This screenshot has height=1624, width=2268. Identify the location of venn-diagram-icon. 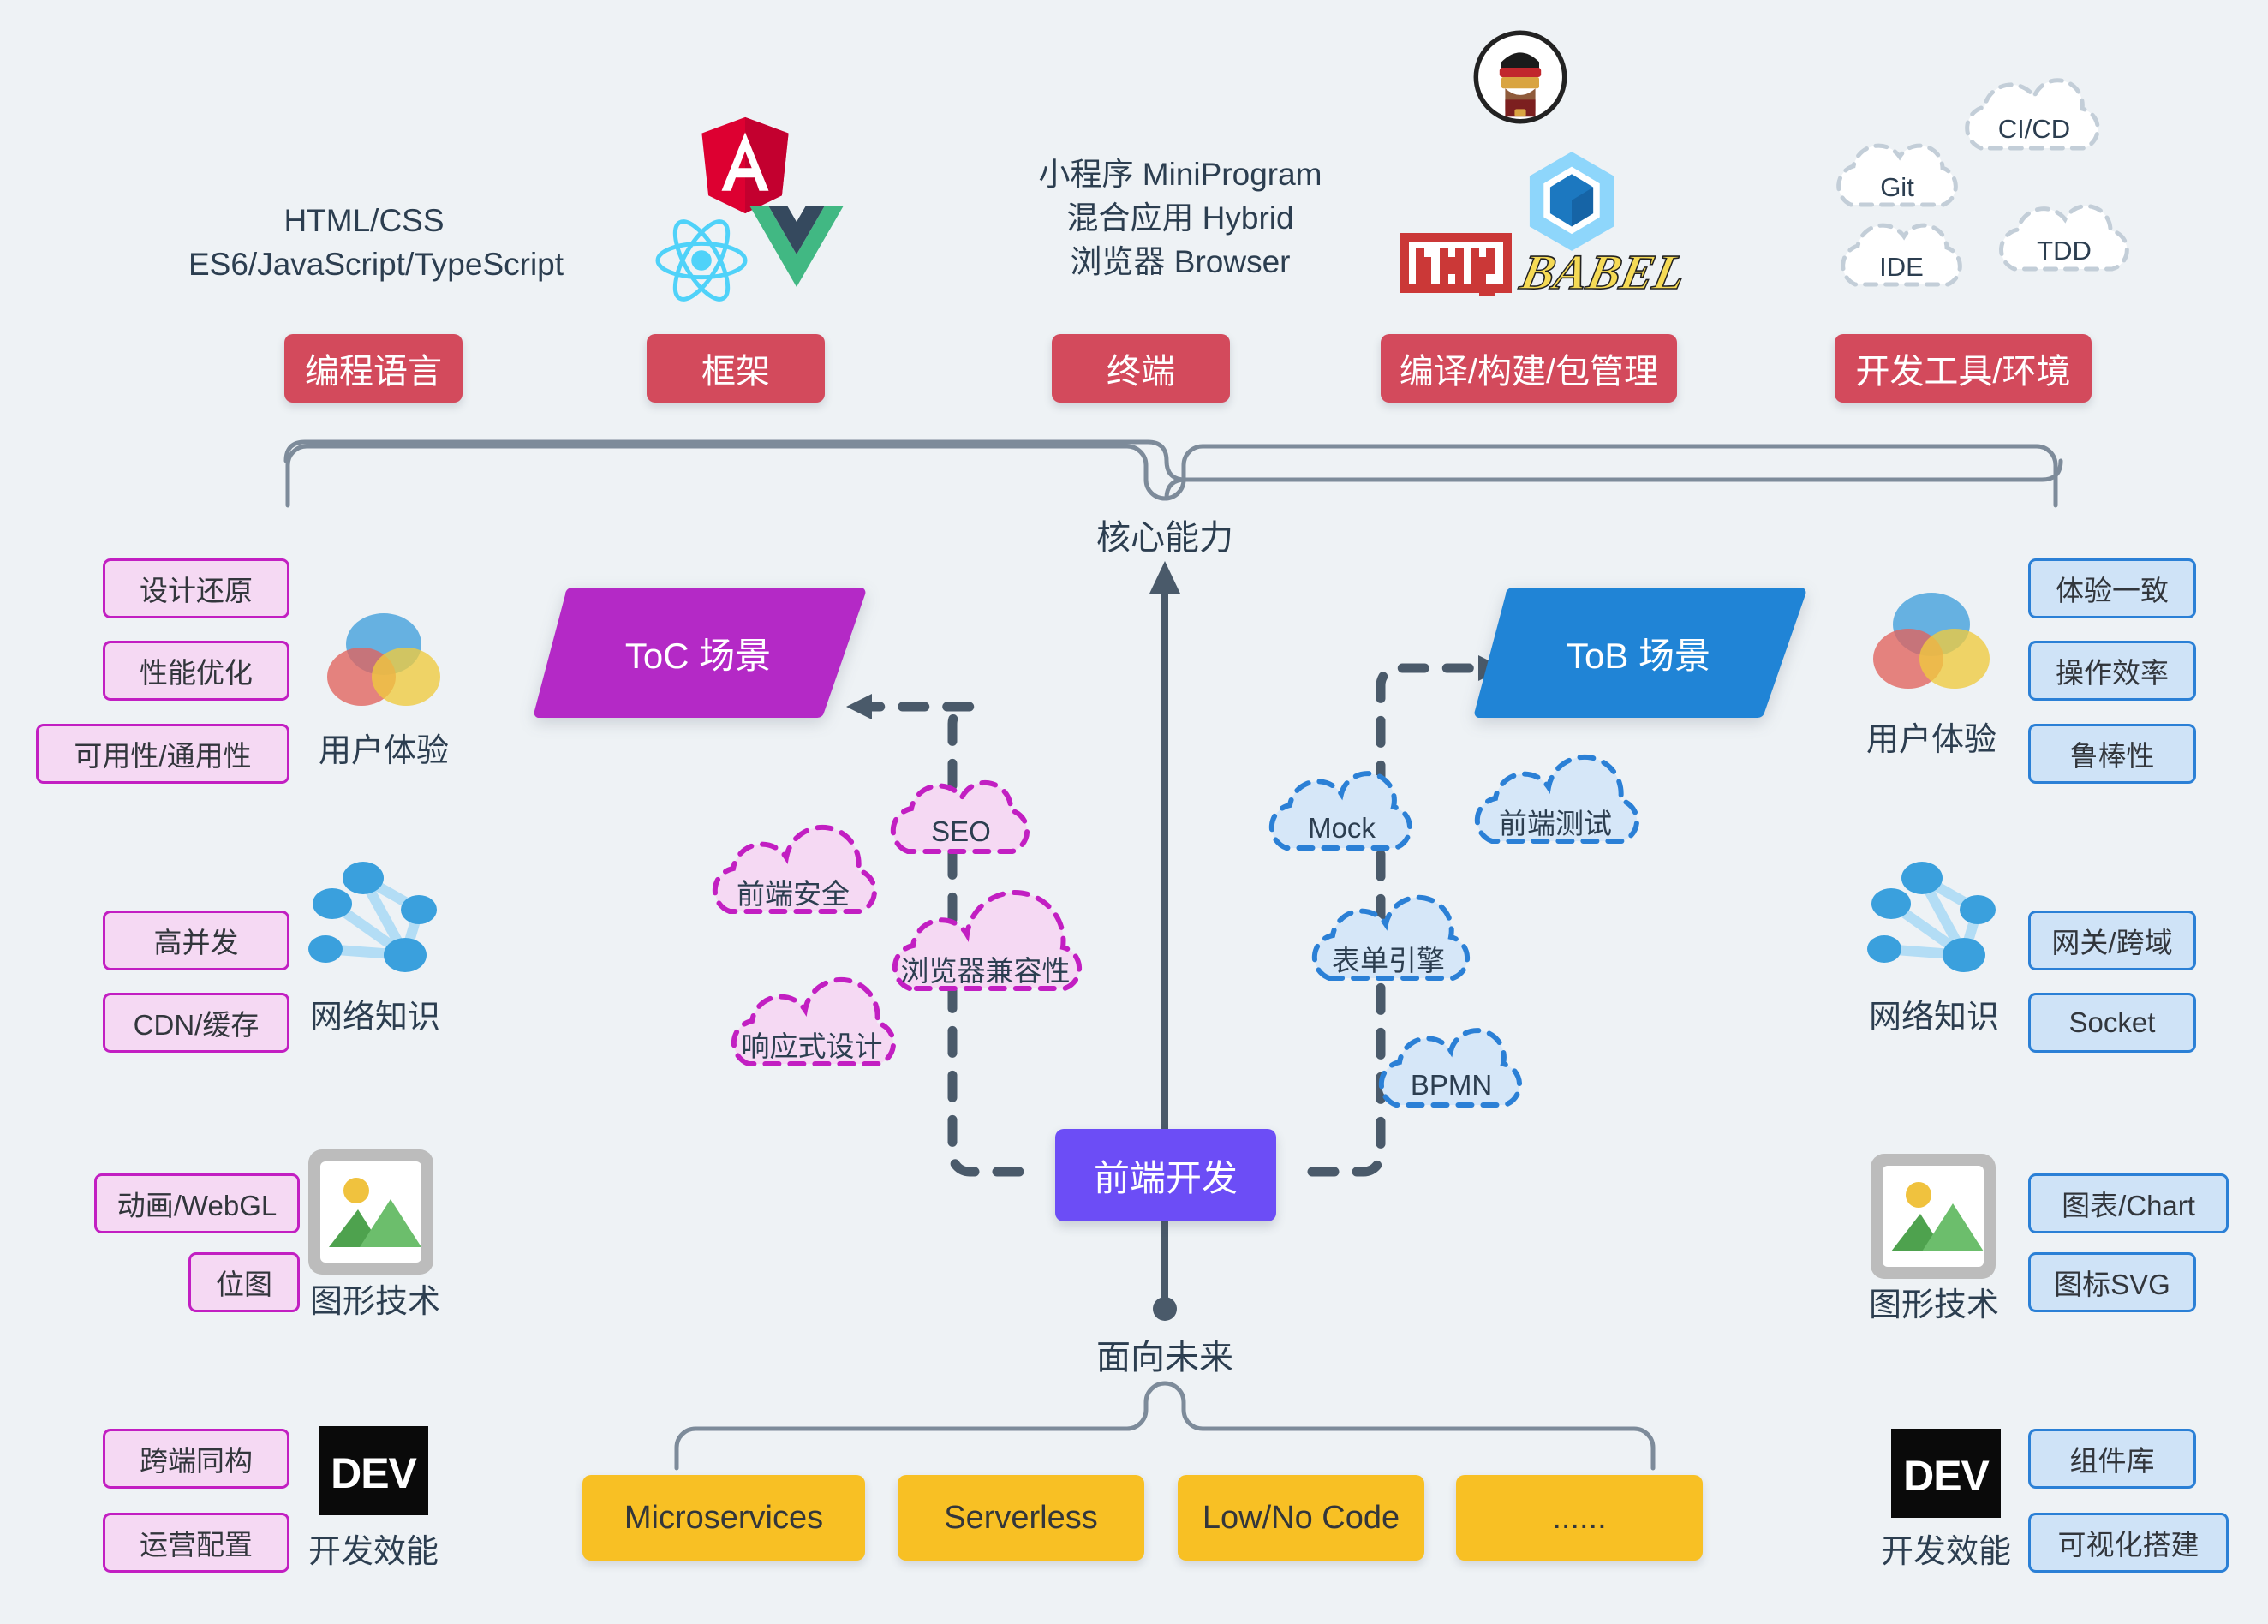
(384, 659).